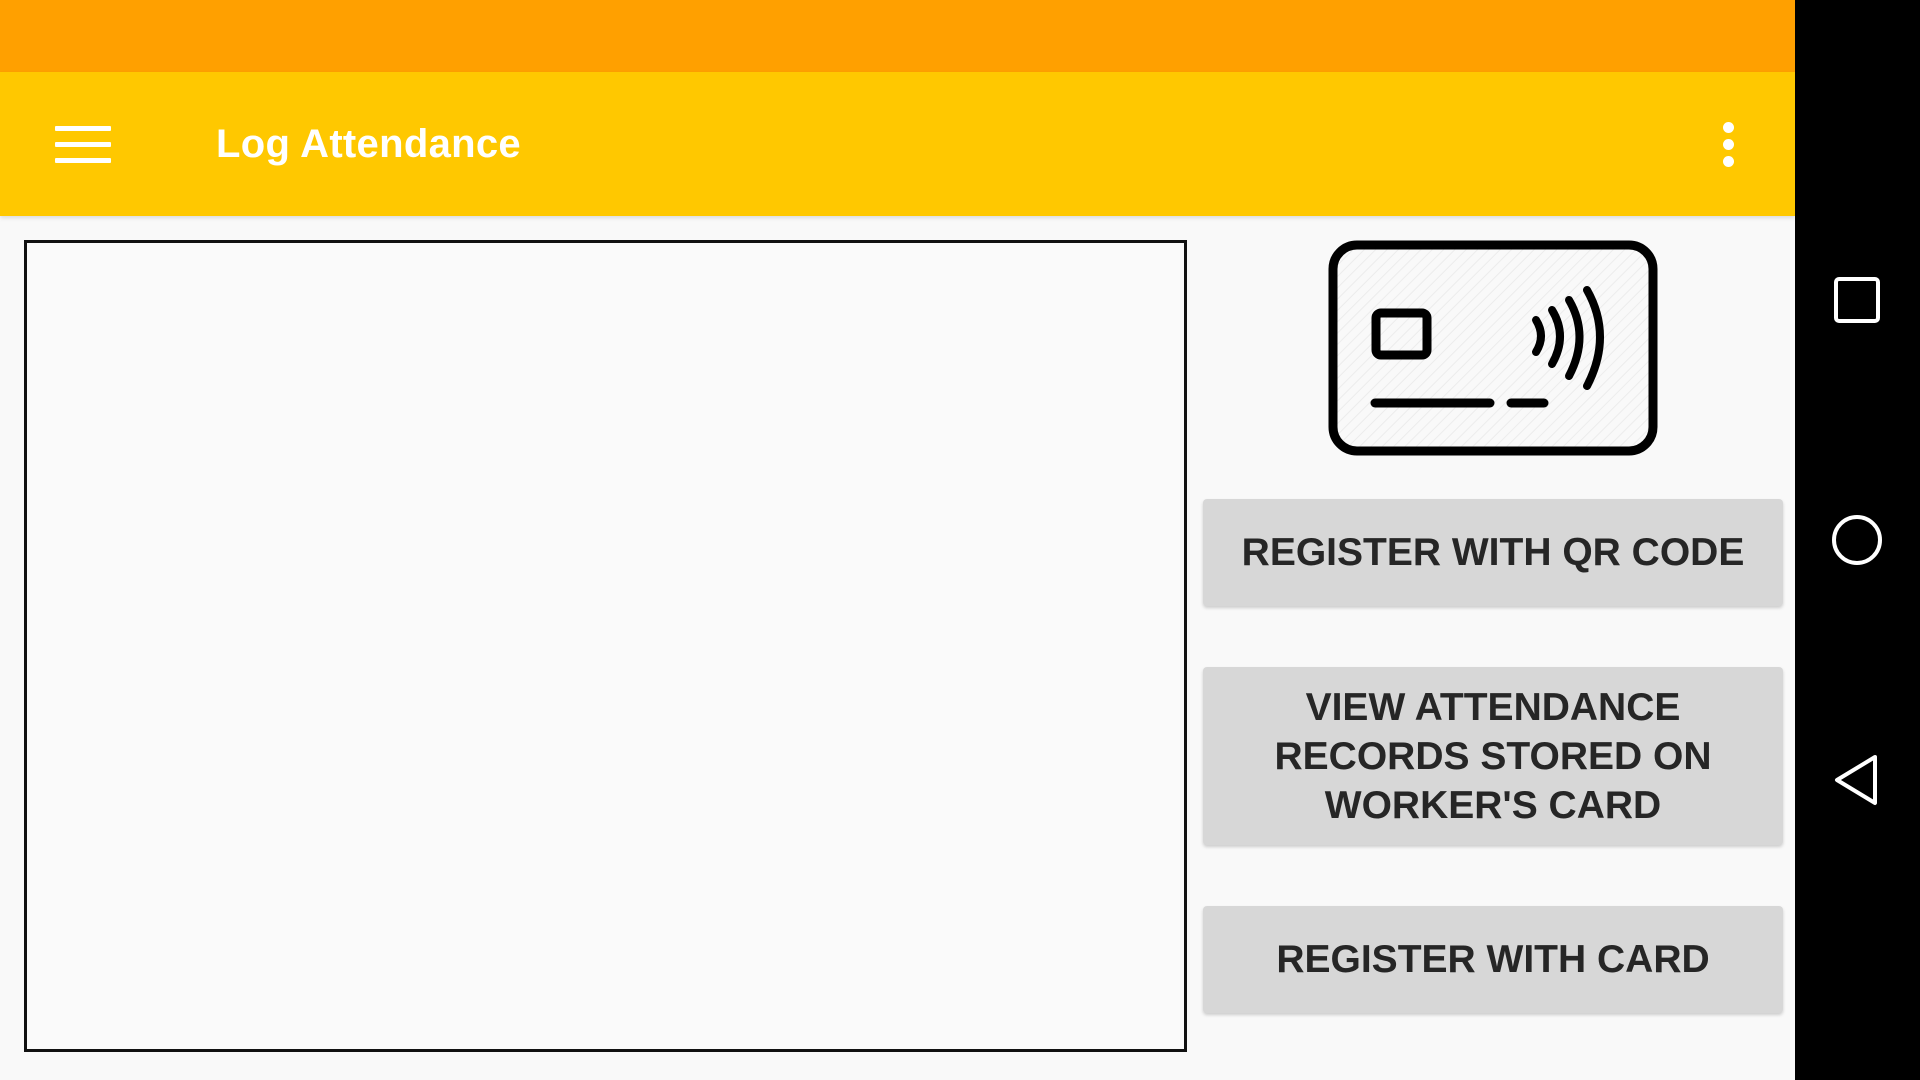 Image resolution: width=1920 pixels, height=1080 pixels. I want to click on triangle-back-icon, so click(1856, 780).